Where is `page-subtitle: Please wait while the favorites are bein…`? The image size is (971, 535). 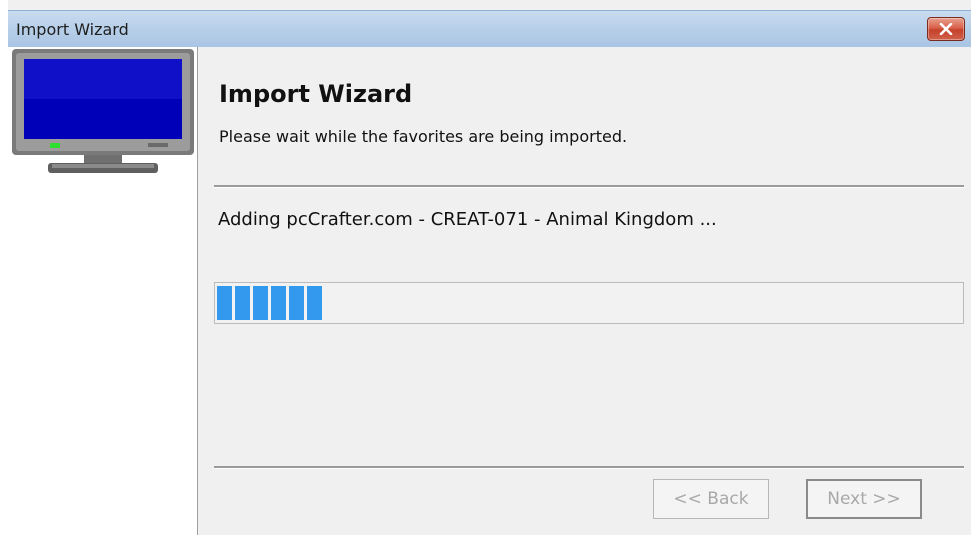
page-subtitle: Please wait while the favorites are bein… is located at coordinates (423, 136).